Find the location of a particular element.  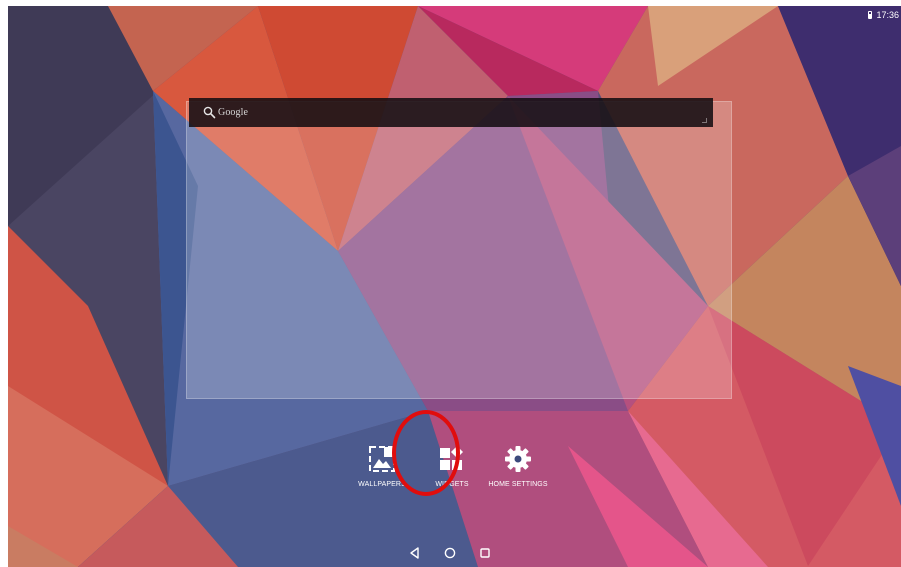

widgets-icon is located at coordinates (451, 458).